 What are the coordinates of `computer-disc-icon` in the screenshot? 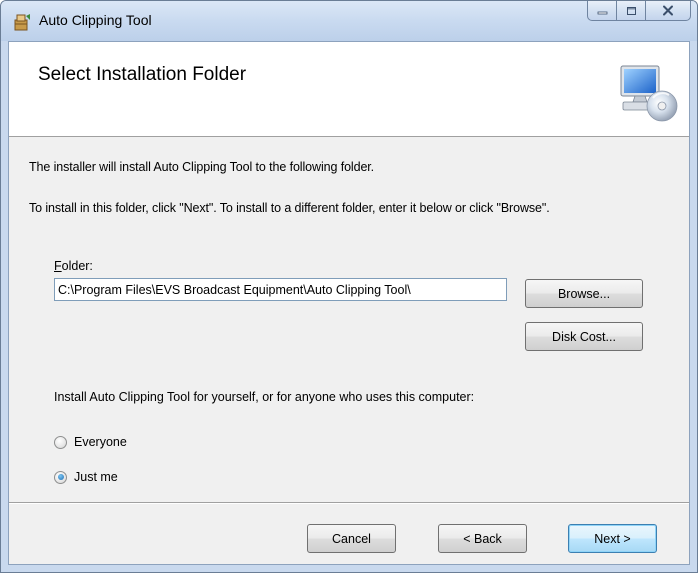 It's located at (649, 93).